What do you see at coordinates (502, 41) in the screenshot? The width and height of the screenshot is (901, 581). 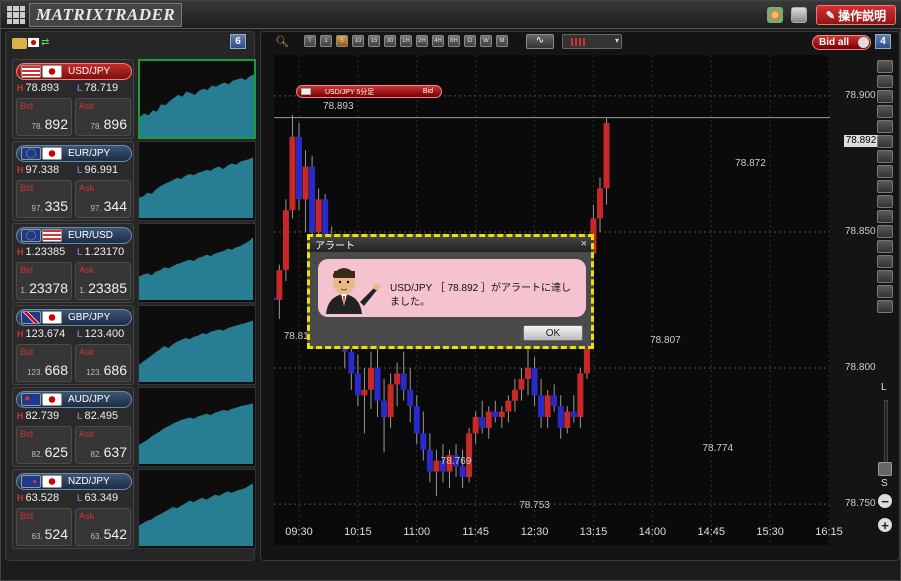 I see `timeframe-M-button: M` at bounding box center [502, 41].